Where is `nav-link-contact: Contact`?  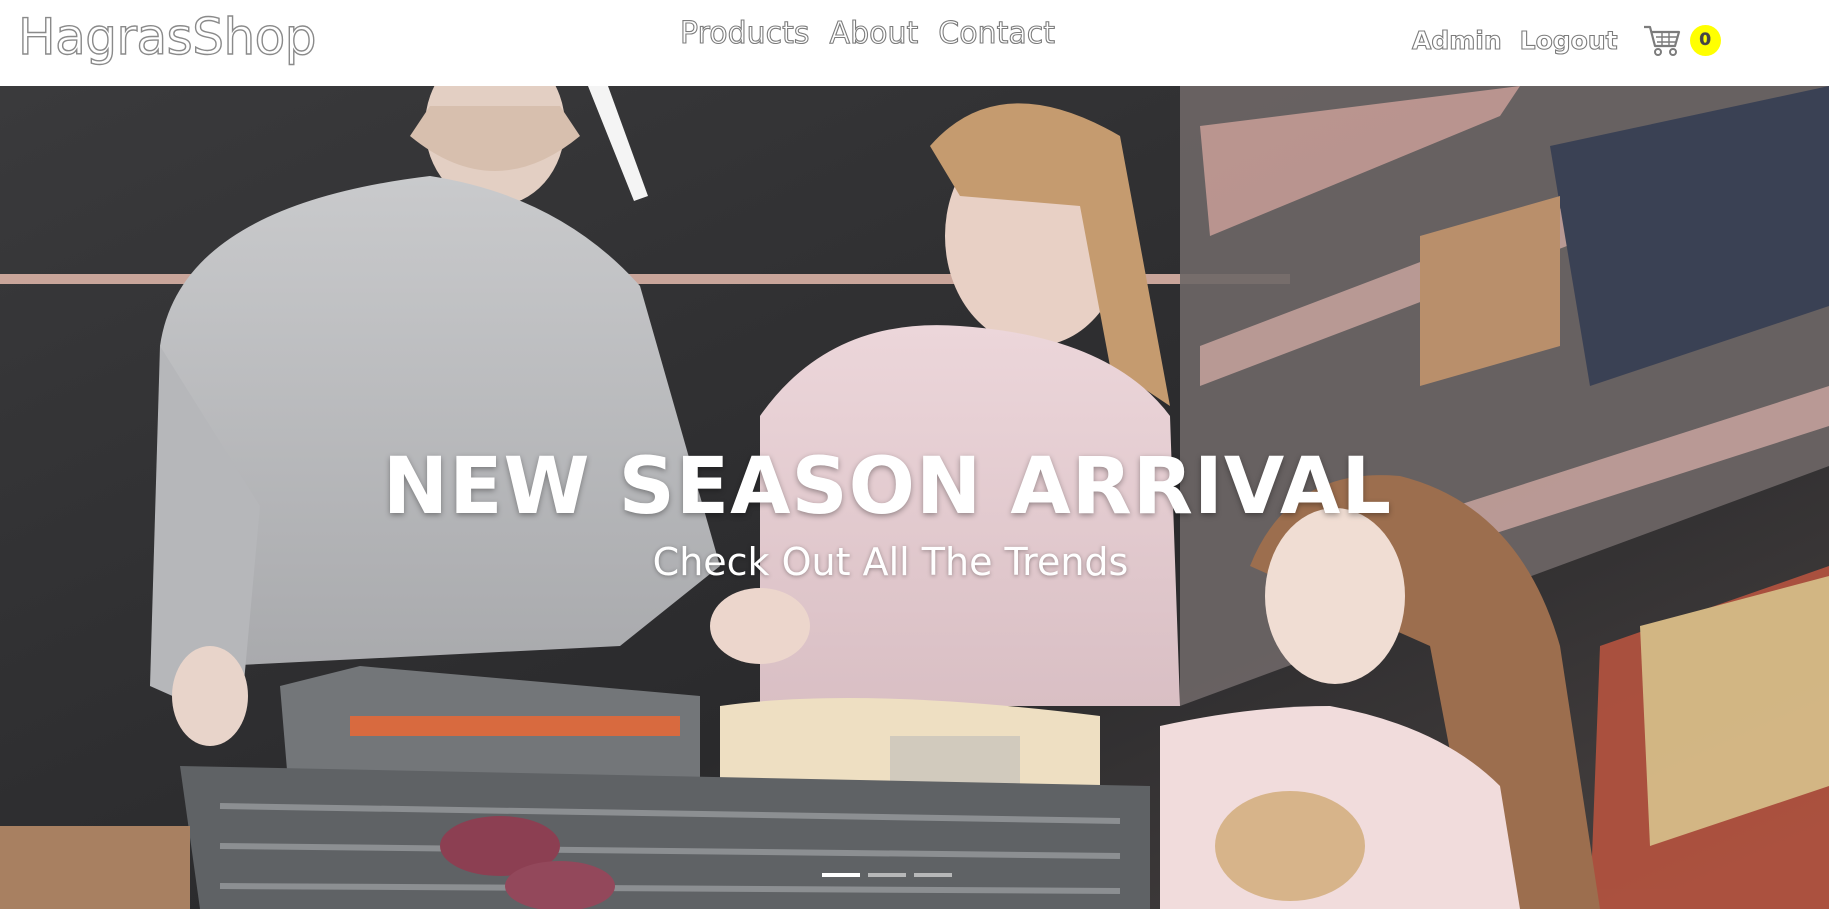 nav-link-contact: Contact is located at coordinates (997, 33).